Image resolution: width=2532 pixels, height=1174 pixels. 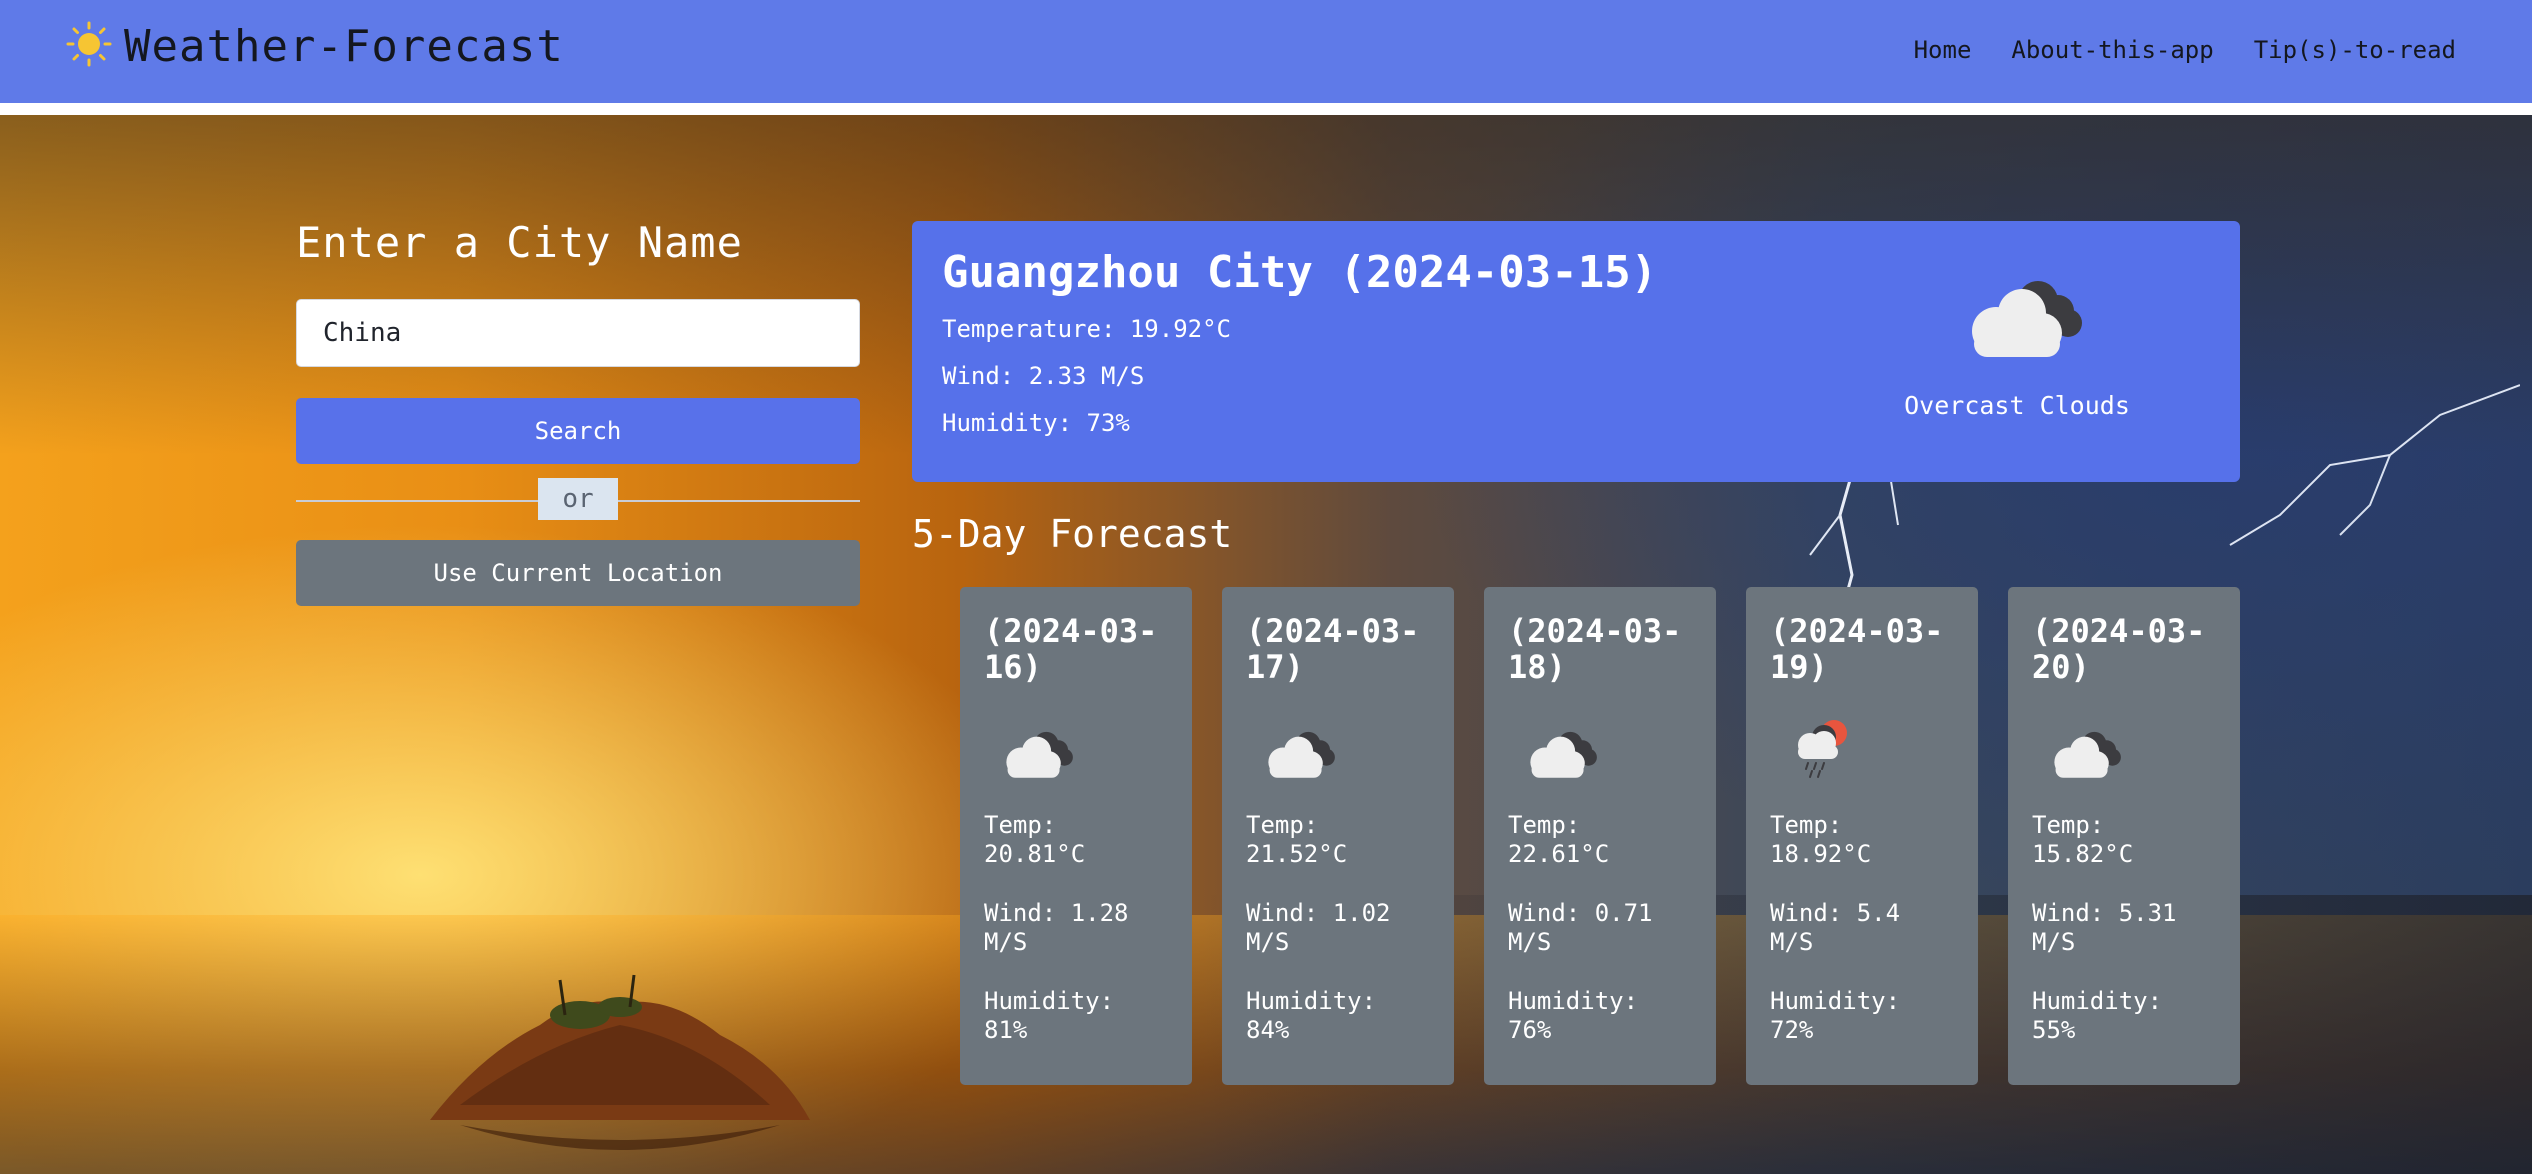 What do you see at coordinates (1821, 854) in the screenshot?
I see `forecast-temp: 18.92°C` at bounding box center [1821, 854].